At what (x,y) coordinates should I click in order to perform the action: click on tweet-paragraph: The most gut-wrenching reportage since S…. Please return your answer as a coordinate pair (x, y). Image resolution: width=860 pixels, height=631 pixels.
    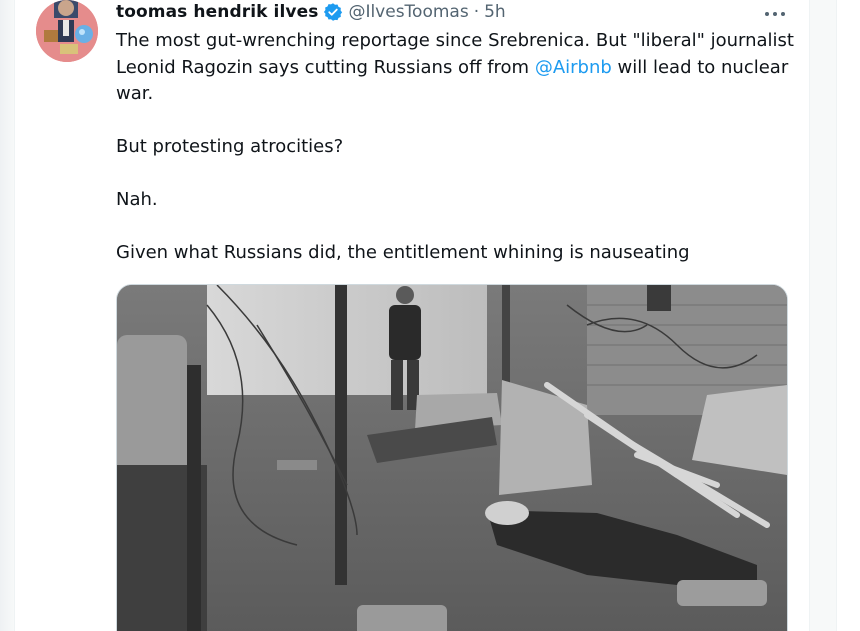
    Looking at the image, I should click on (456, 68).